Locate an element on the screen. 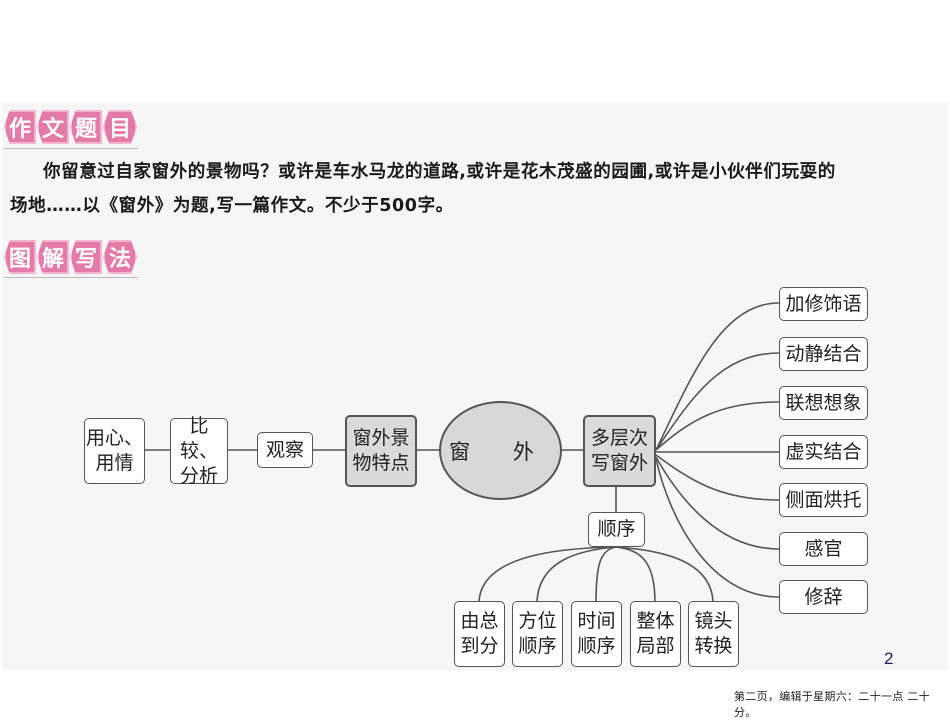  page-number: 2 is located at coordinates (889, 658).